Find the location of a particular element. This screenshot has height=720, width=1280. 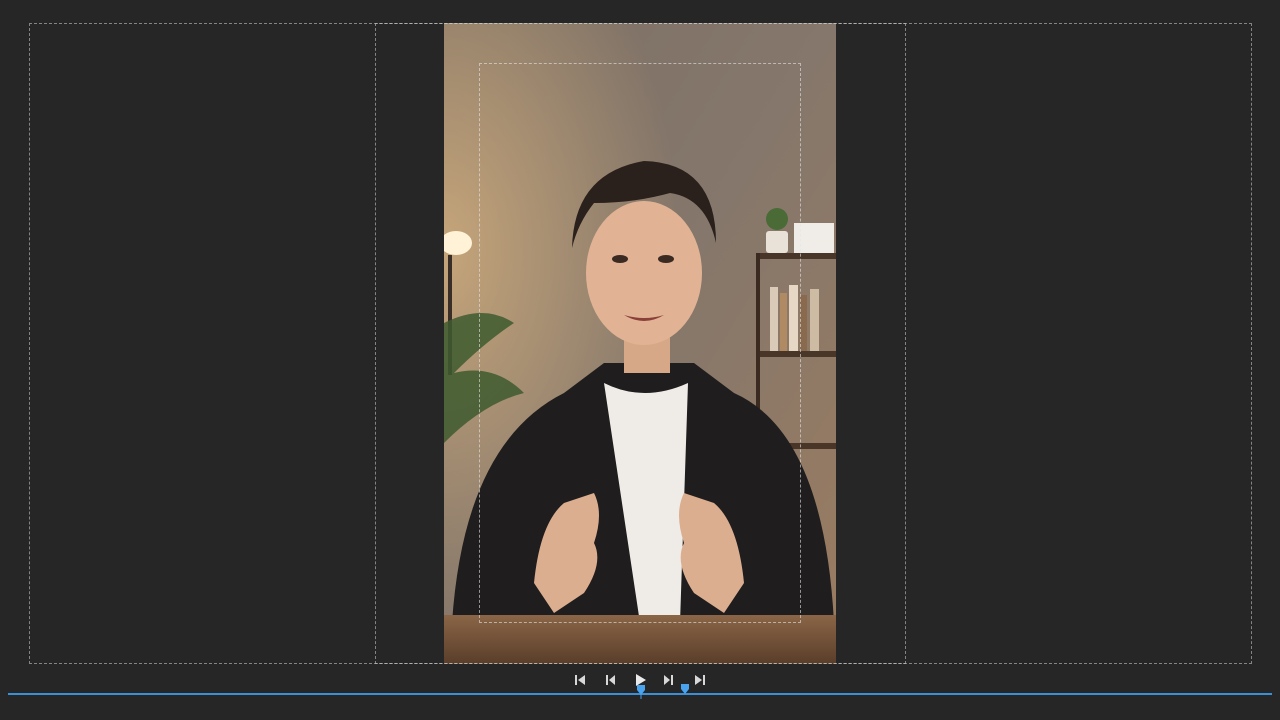

go-to-out-point-button is located at coordinates (700, 680).